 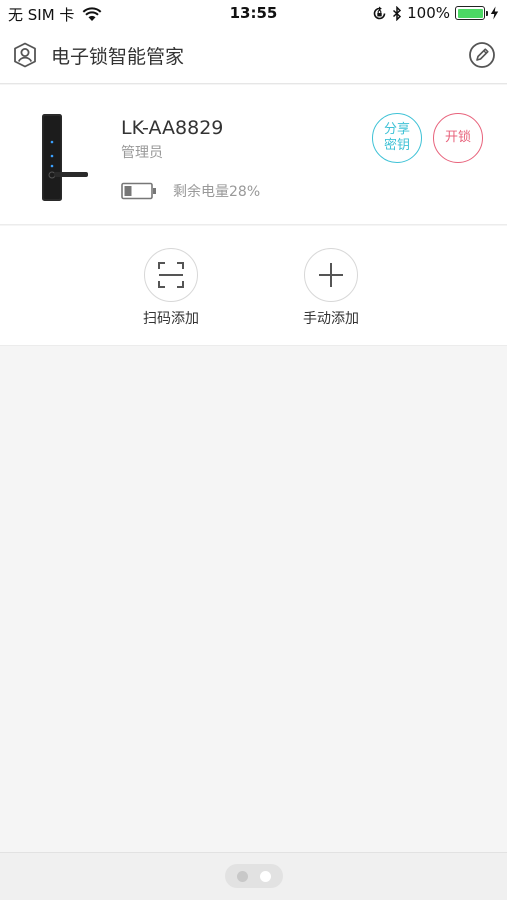 I want to click on status-right: 100%, so click(x=435, y=13).